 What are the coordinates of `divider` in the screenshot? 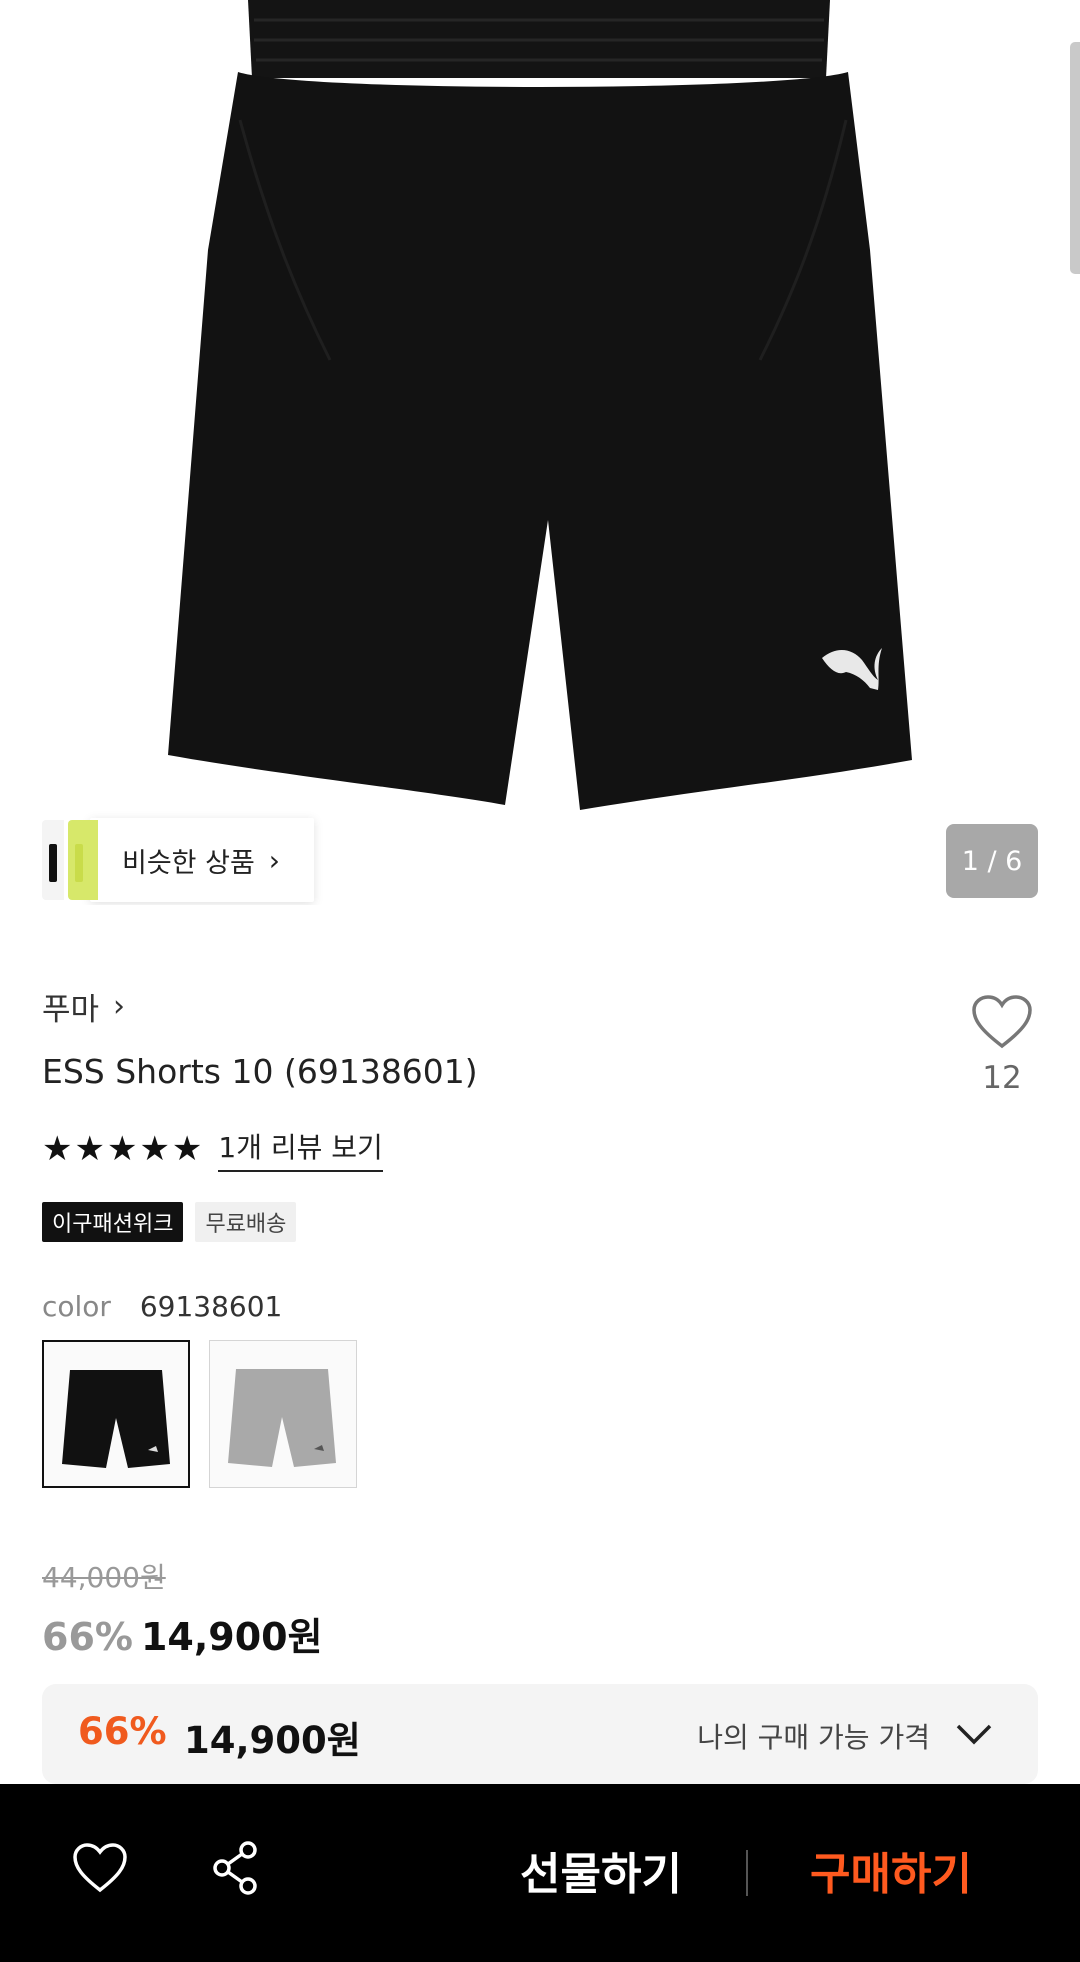 It's located at (747, 1873).